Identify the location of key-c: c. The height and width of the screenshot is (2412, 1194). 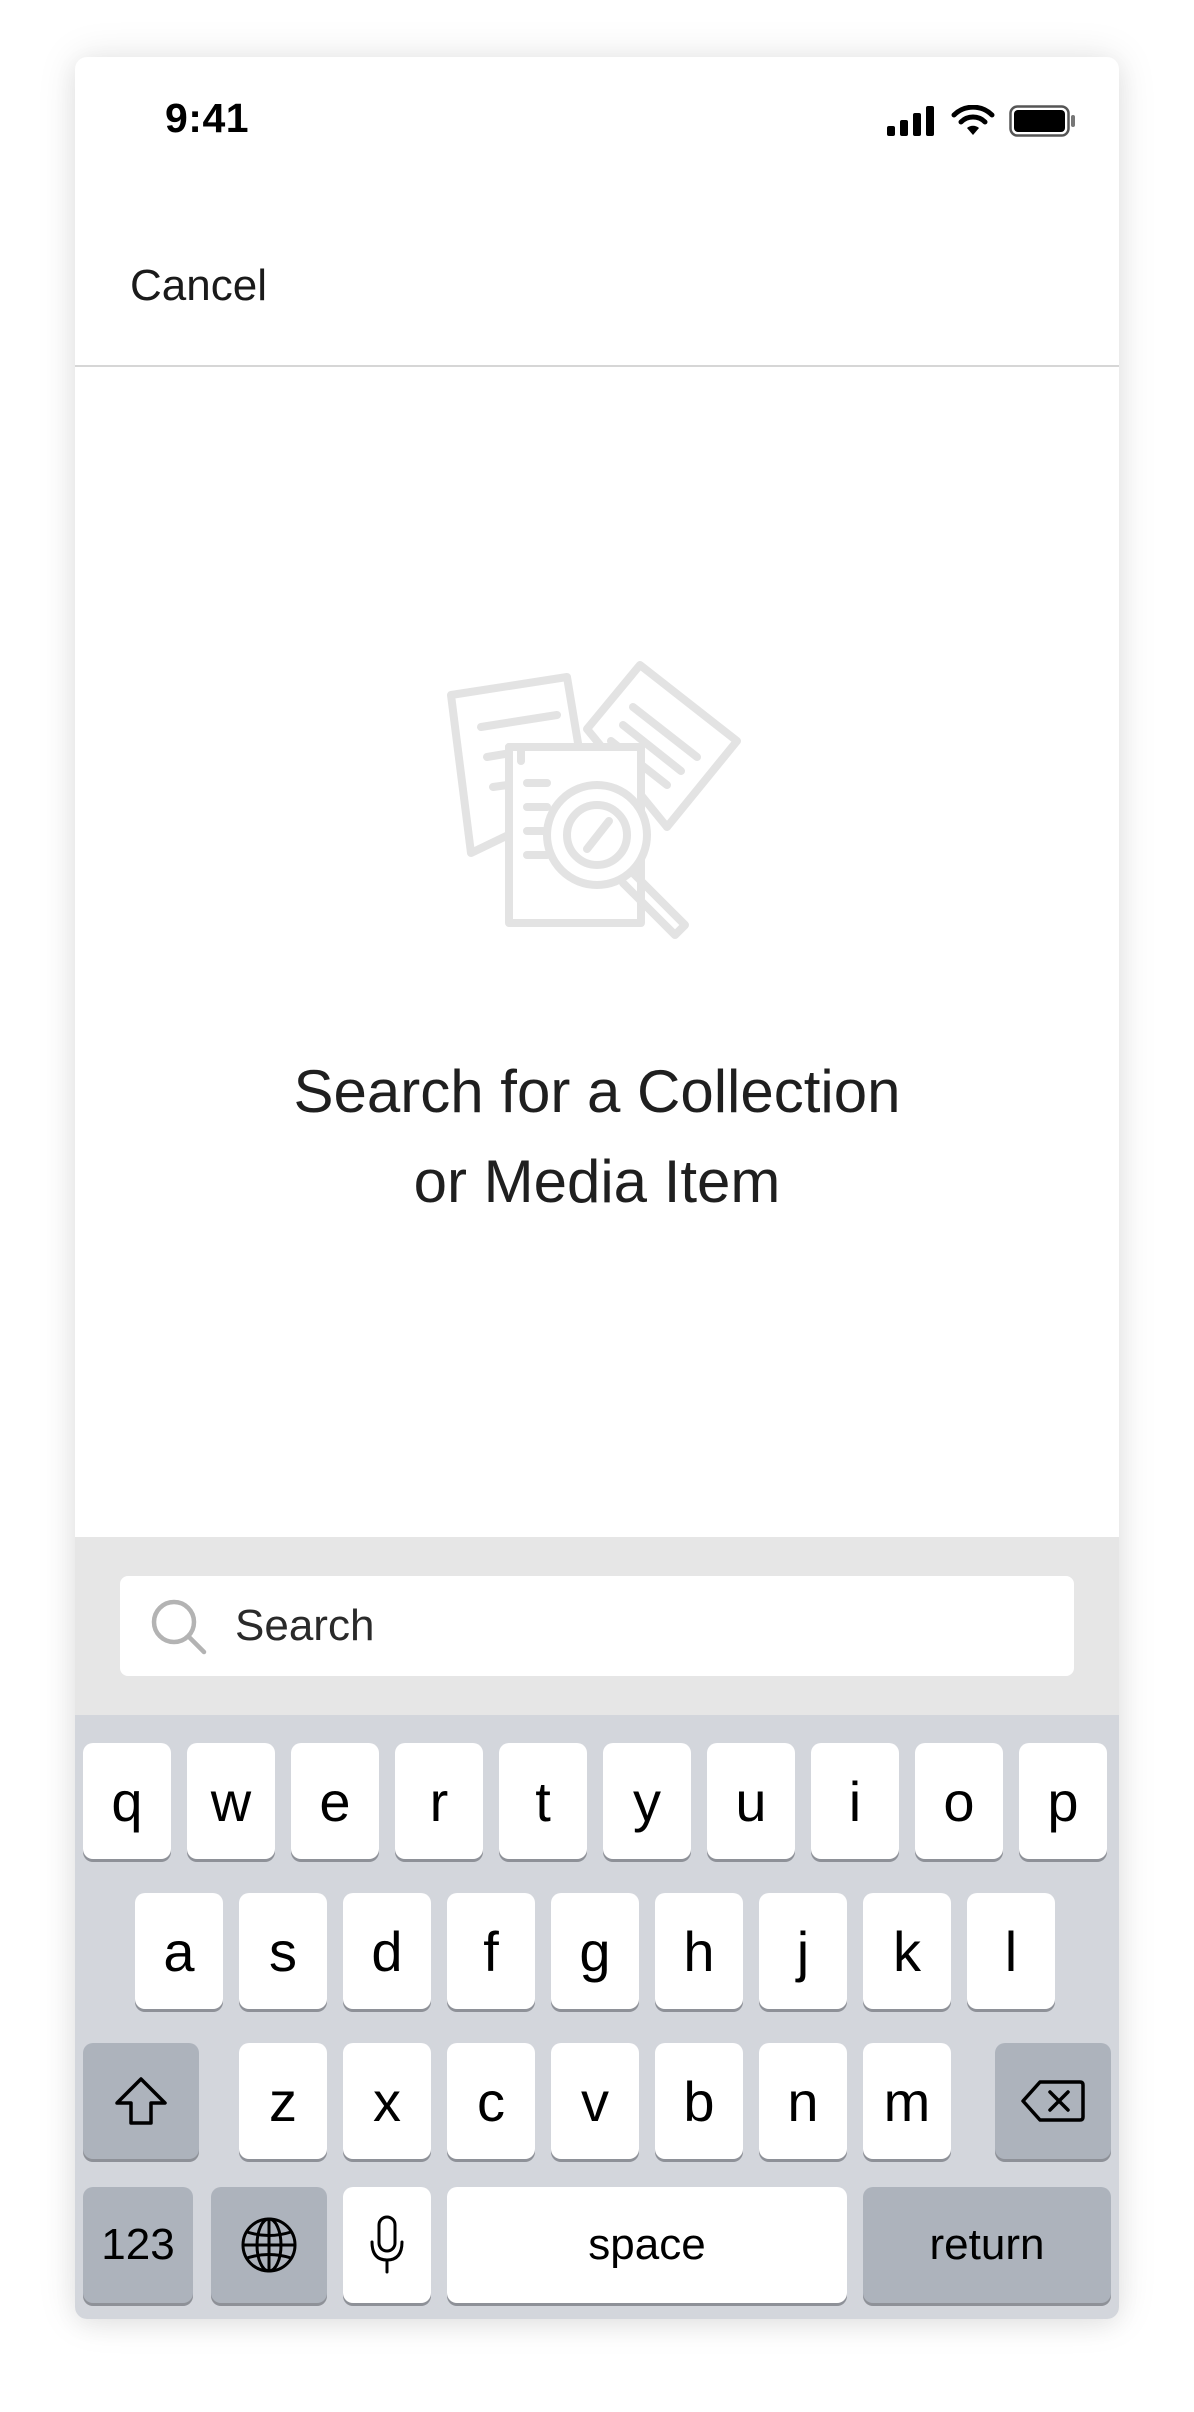
(491, 2101).